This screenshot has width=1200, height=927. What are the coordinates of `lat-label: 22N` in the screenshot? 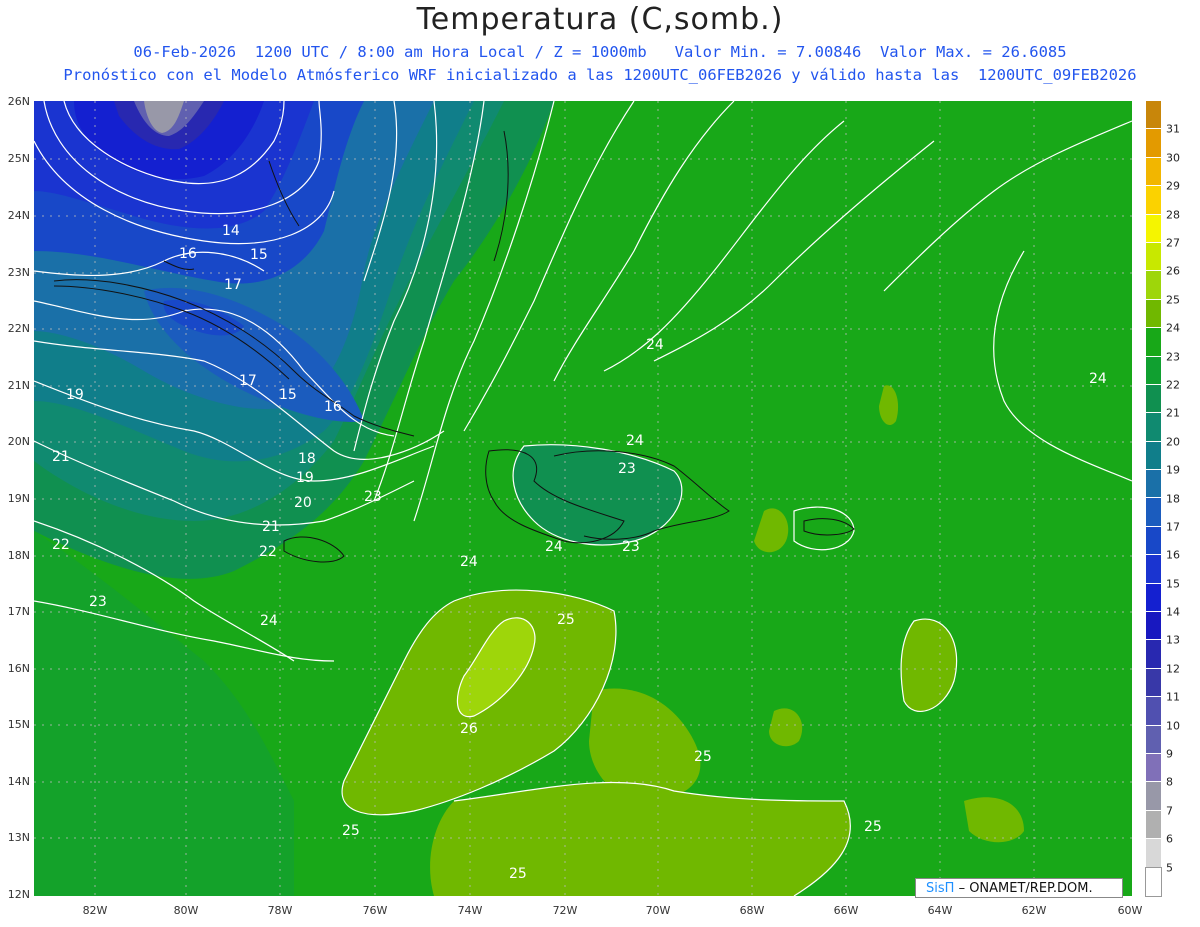 It's located at (18, 328).